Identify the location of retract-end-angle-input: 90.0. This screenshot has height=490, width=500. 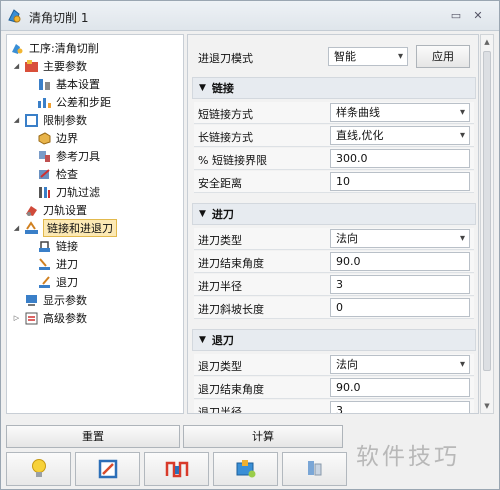
(400, 387).